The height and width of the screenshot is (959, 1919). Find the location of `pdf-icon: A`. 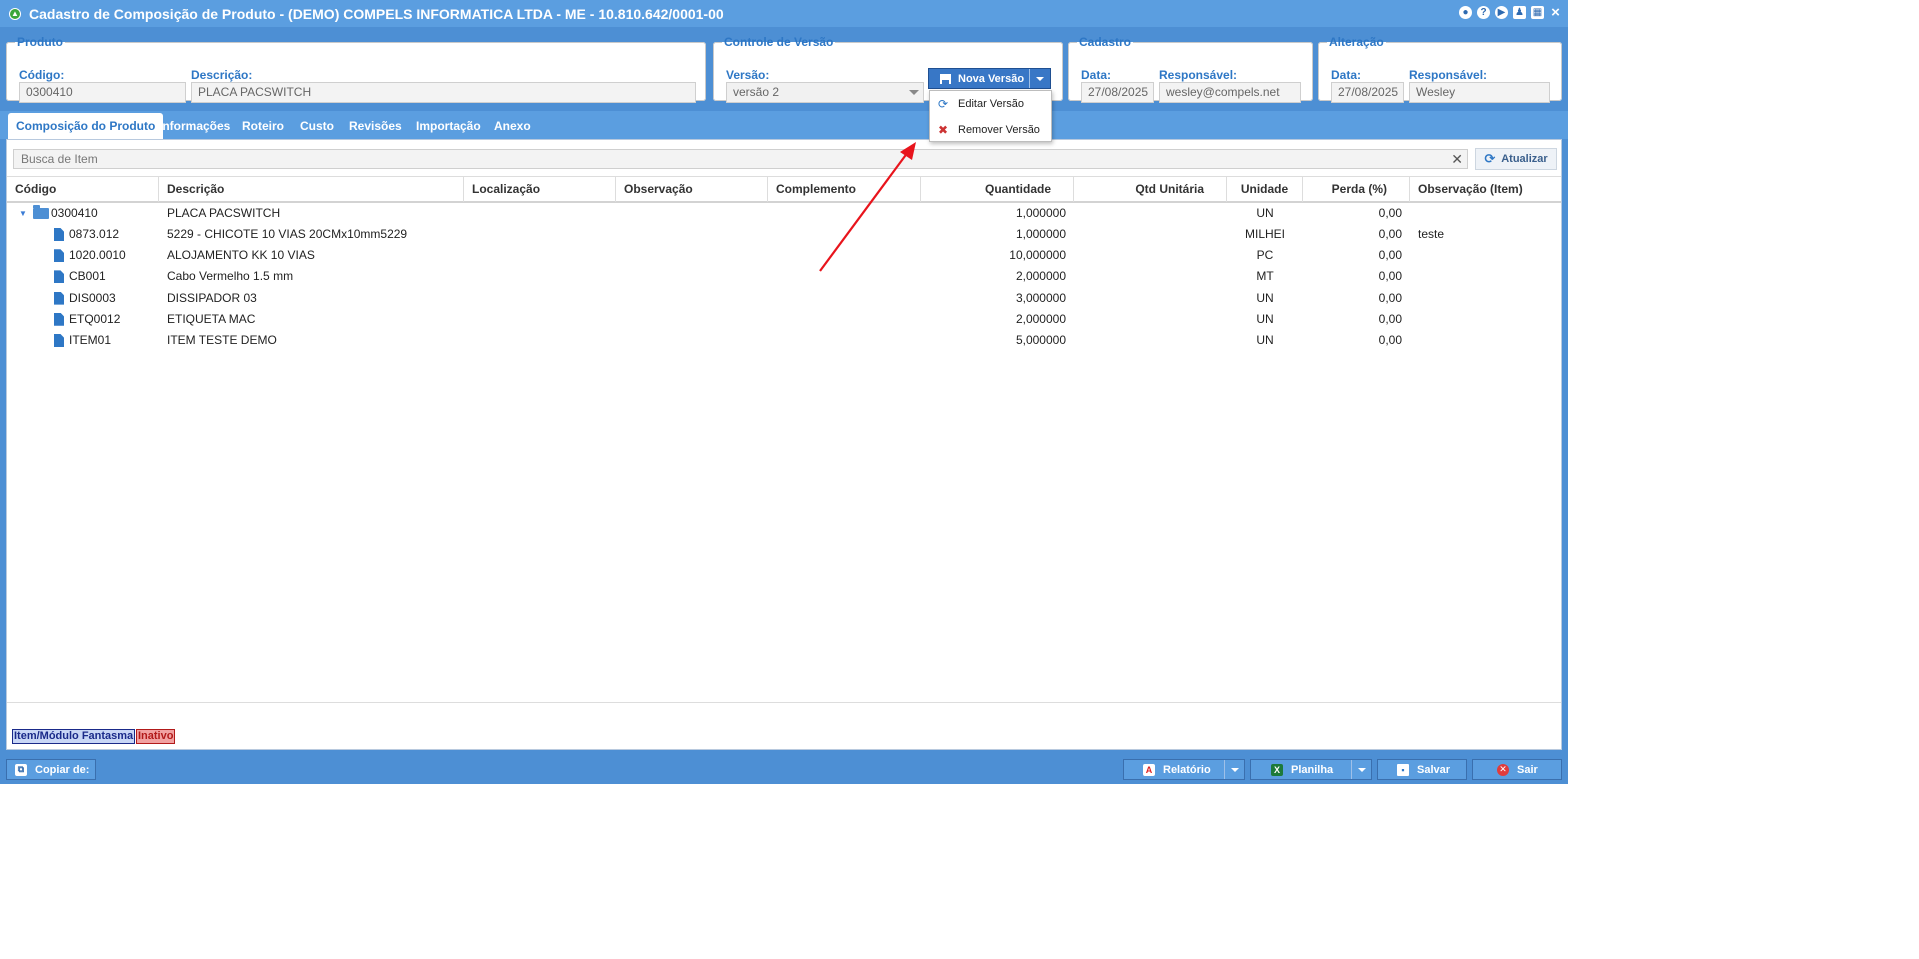

pdf-icon: A is located at coordinates (1149, 769).